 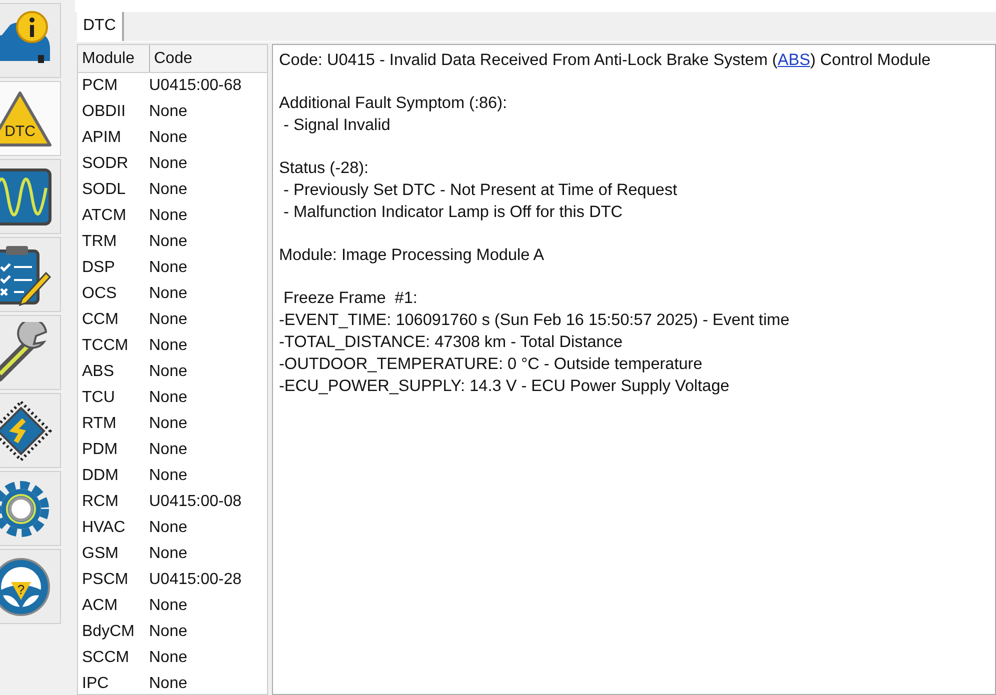 I want to click on detail-line: Additional Fault Symptom (:86):, so click(x=393, y=103).